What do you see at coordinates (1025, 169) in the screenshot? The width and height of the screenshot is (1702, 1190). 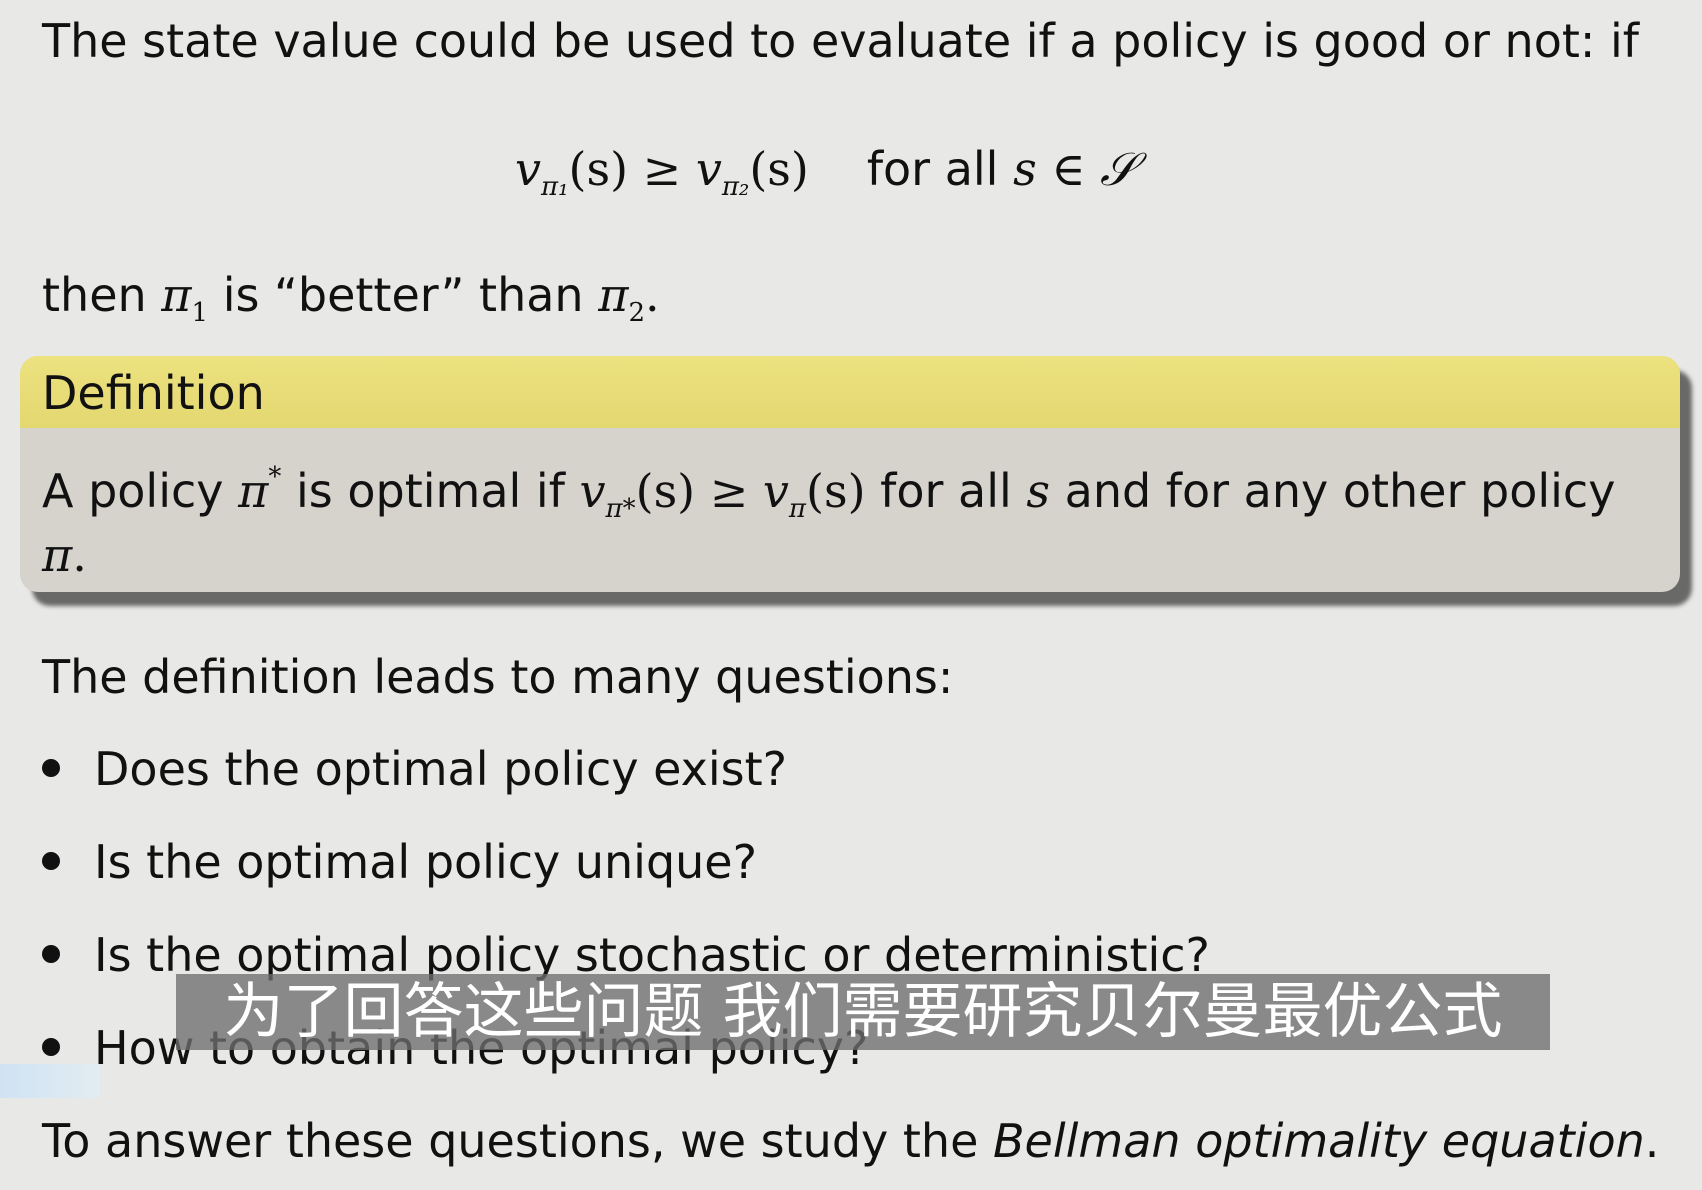 I see `eq-var-s: s` at bounding box center [1025, 169].